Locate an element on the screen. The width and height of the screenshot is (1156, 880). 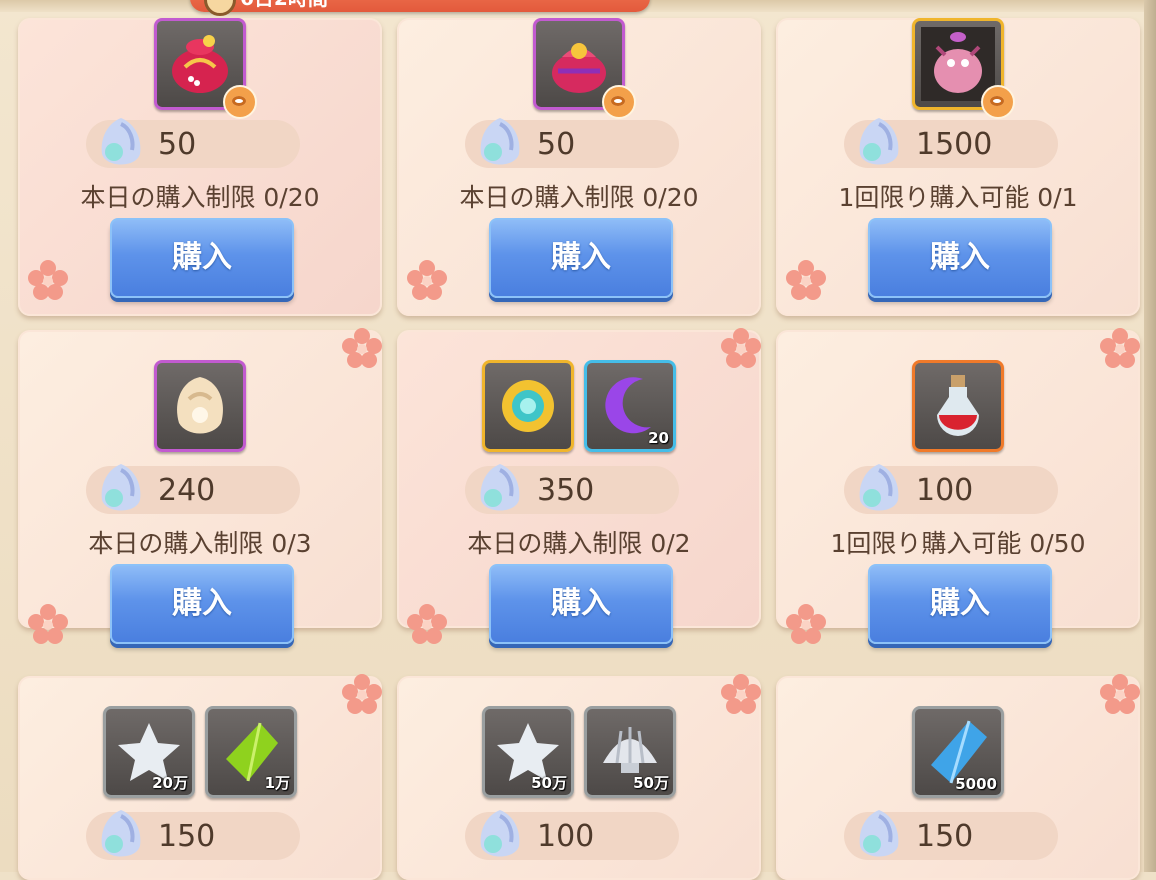
shop-item-card: 100 1回限り購入可能 0/50 購入 is located at coordinates (958, 486).